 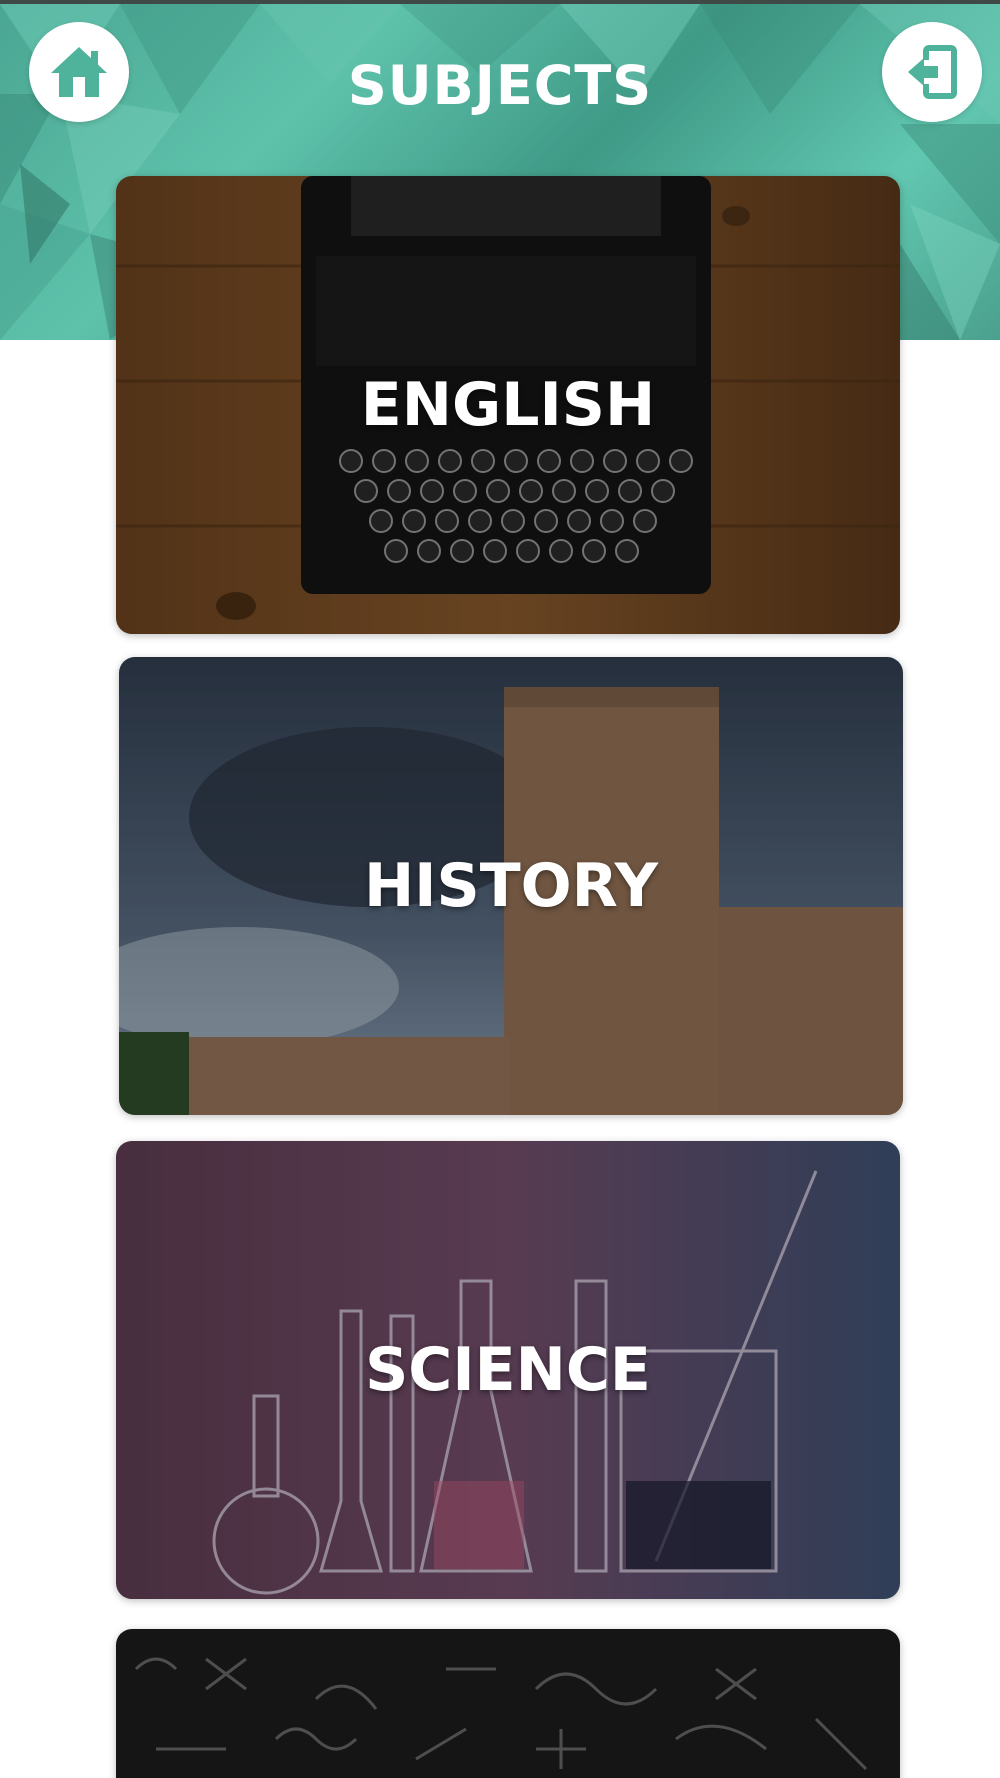 I want to click on logout-icon, so click(x=932, y=72).